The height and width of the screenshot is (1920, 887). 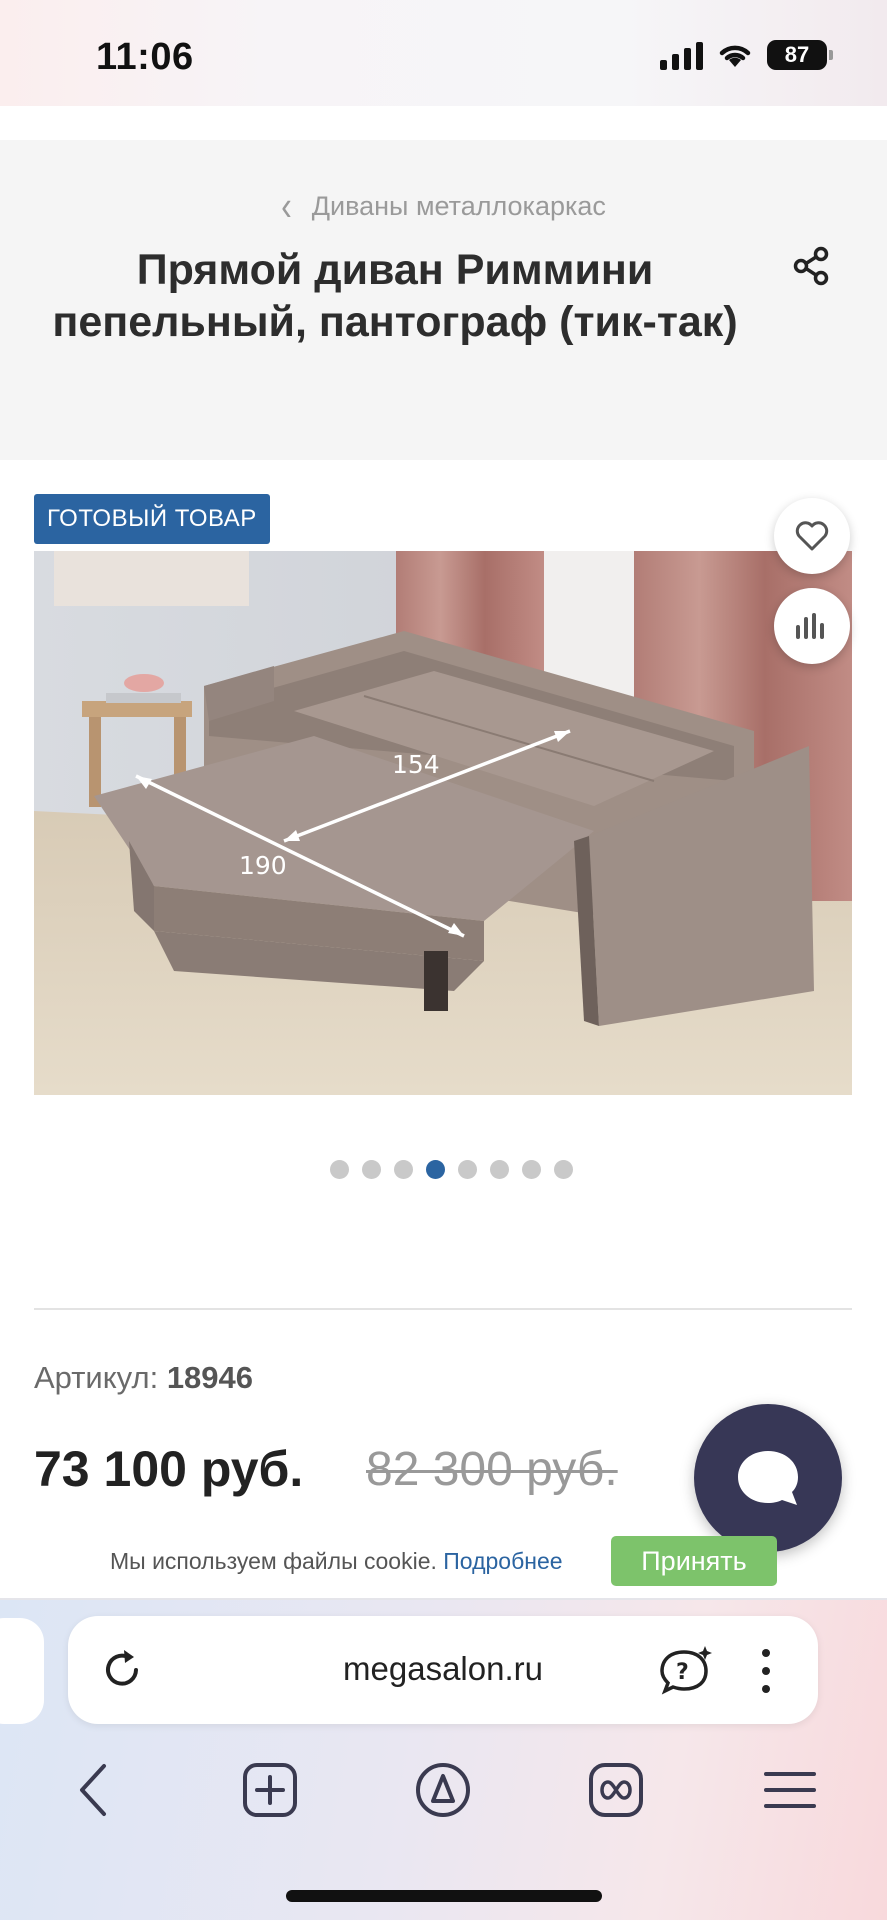 What do you see at coordinates (492, 1469) in the screenshot?
I see `old-price: 82 300 руб.` at bounding box center [492, 1469].